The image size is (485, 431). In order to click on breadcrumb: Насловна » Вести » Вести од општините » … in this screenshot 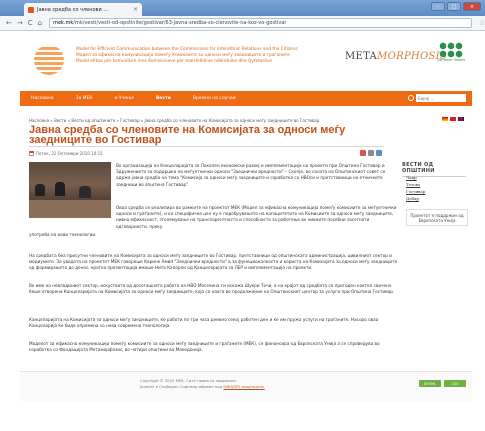, I will do `click(174, 120)`.